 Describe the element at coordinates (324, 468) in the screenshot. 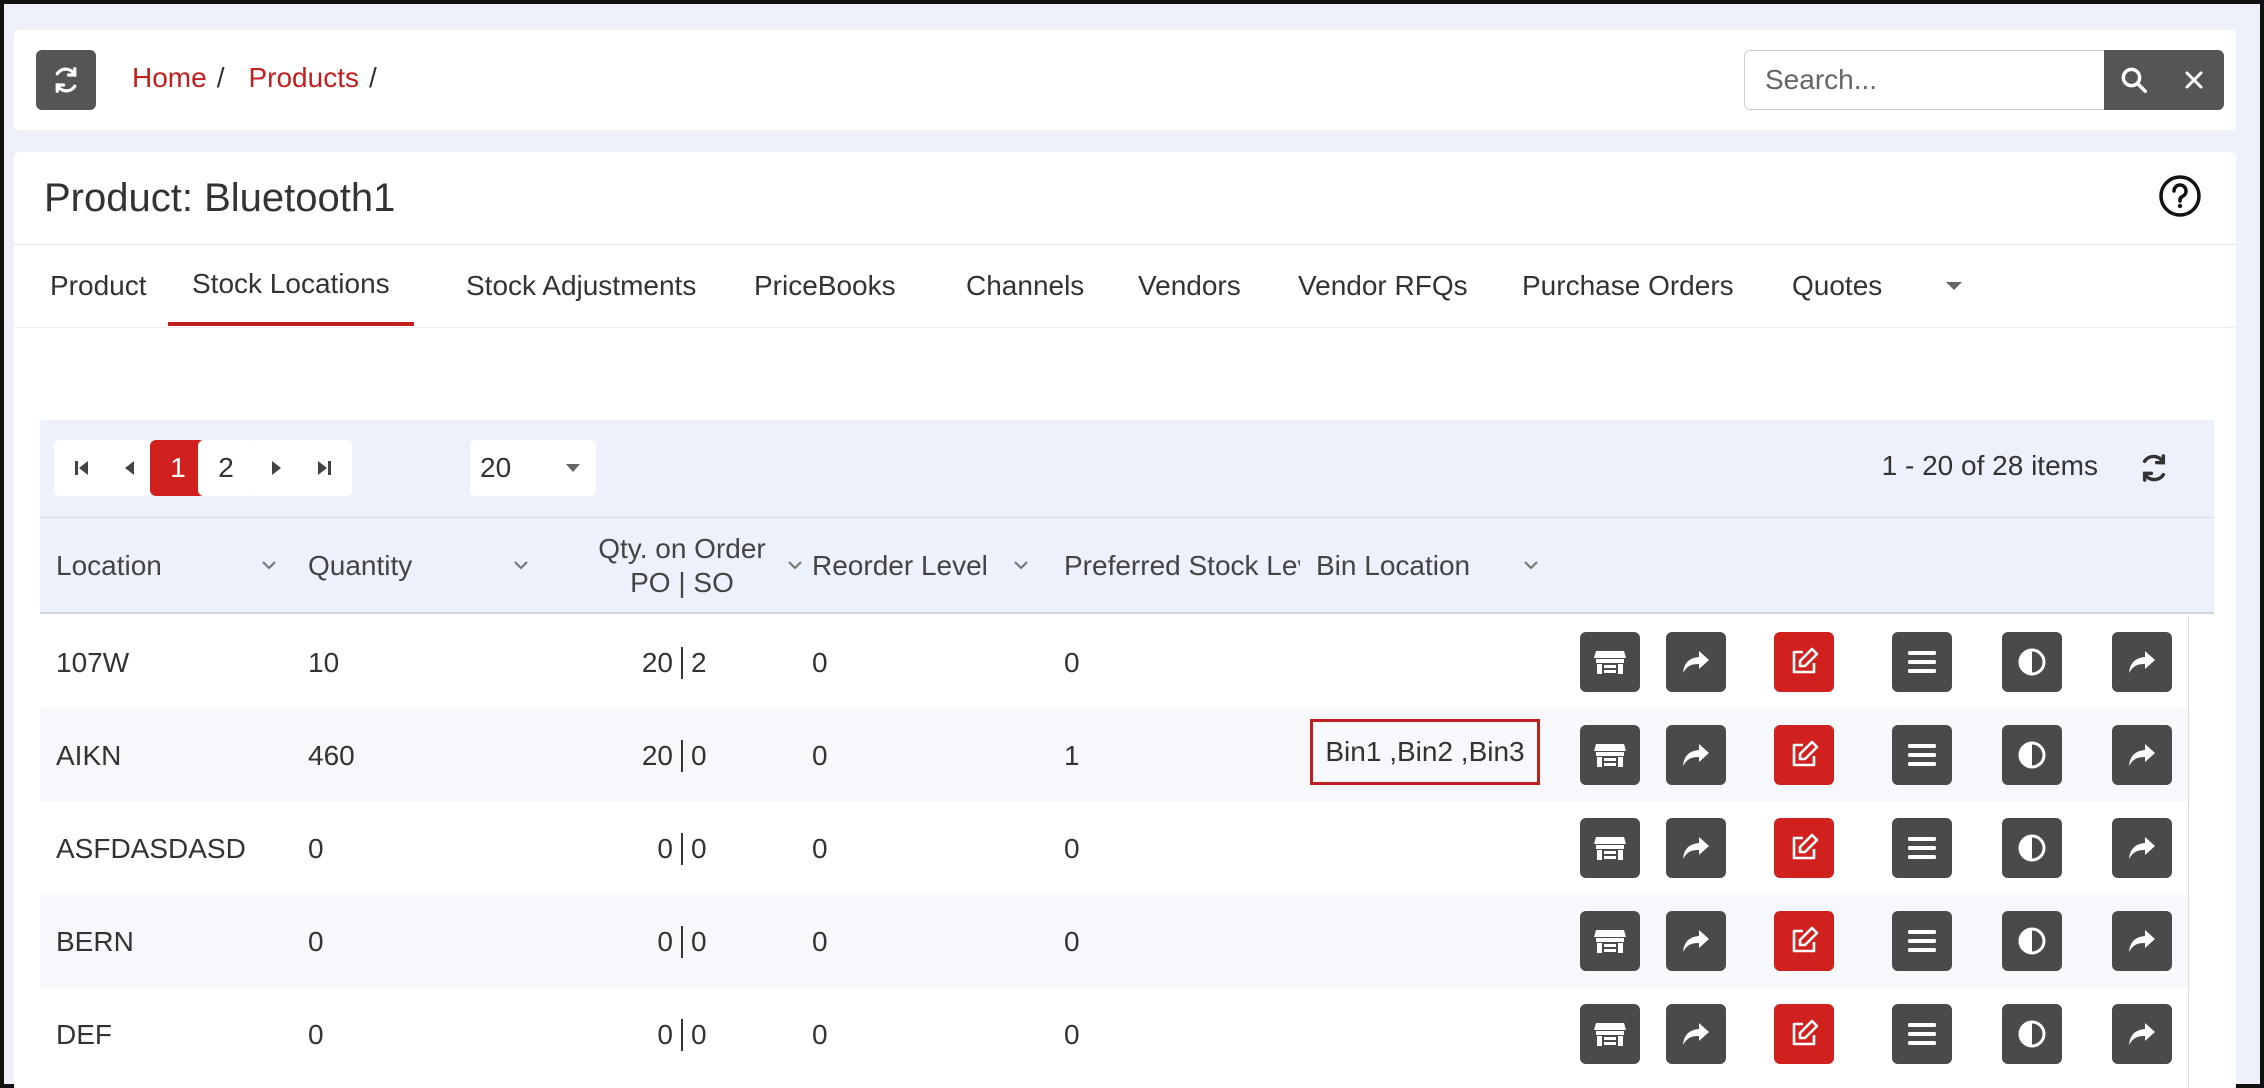

I see `last-page-button` at that location.